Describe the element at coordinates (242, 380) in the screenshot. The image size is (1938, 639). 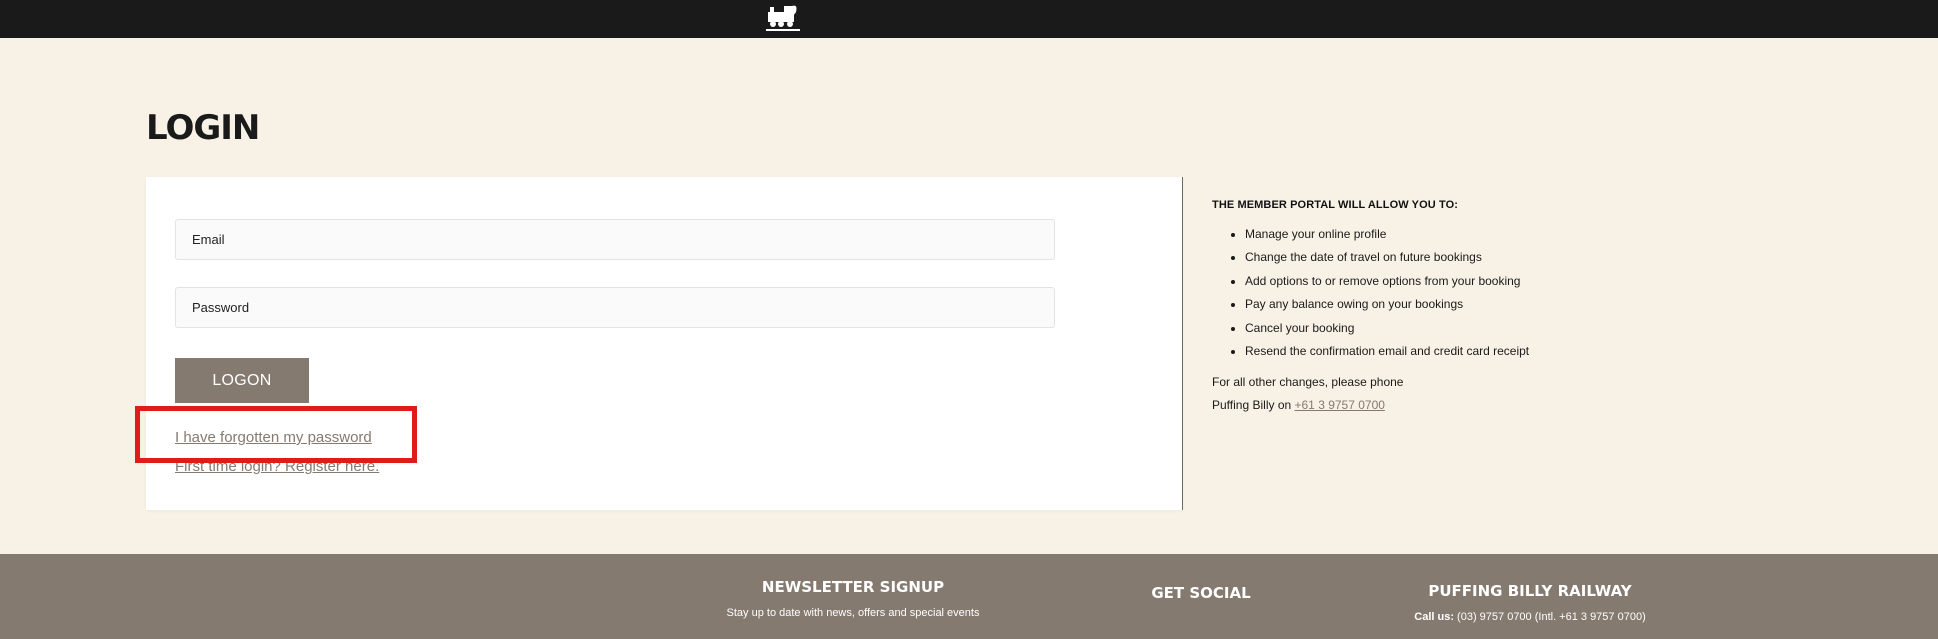
I see `logon-button: LOGON` at that location.